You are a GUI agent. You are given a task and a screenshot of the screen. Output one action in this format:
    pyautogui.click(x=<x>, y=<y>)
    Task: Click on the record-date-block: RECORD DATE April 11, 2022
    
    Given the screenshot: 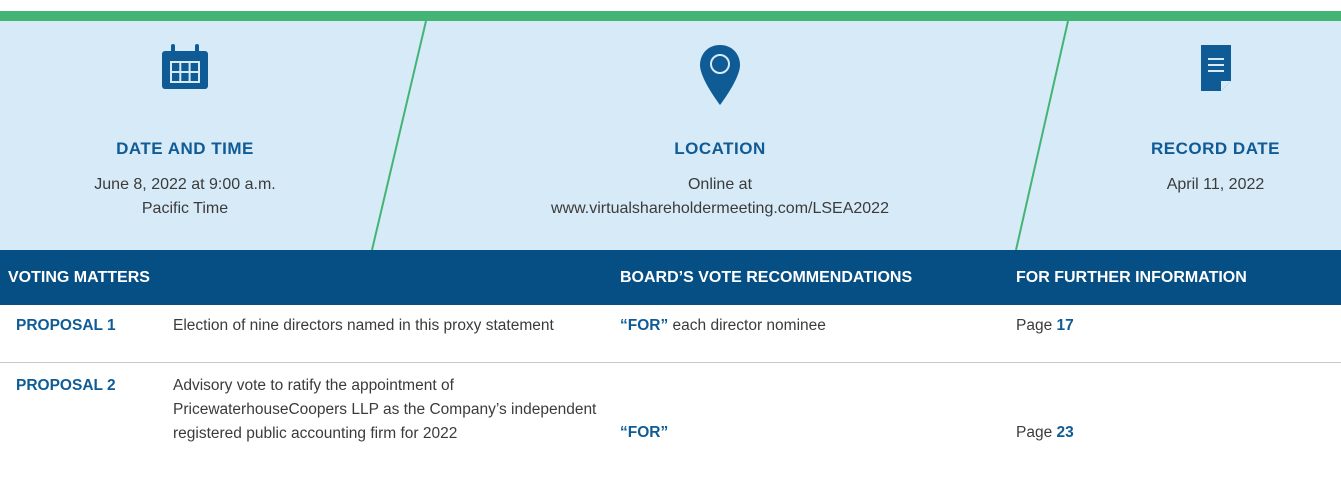 What is the action you would take?
    pyautogui.click(x=1215, y=135)
    